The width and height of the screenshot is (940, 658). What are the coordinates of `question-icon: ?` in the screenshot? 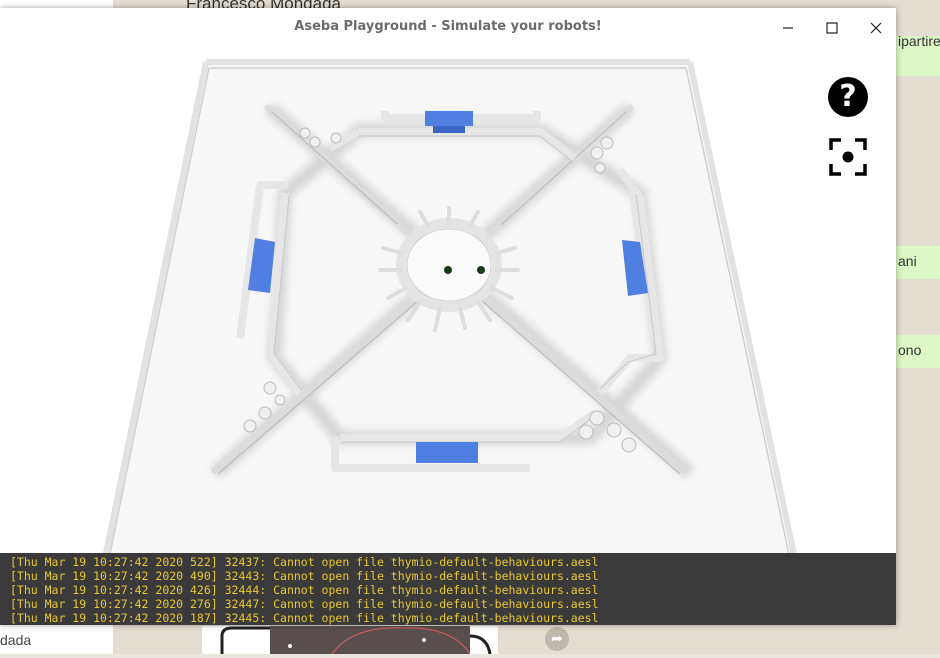 It's located at (848, 96).